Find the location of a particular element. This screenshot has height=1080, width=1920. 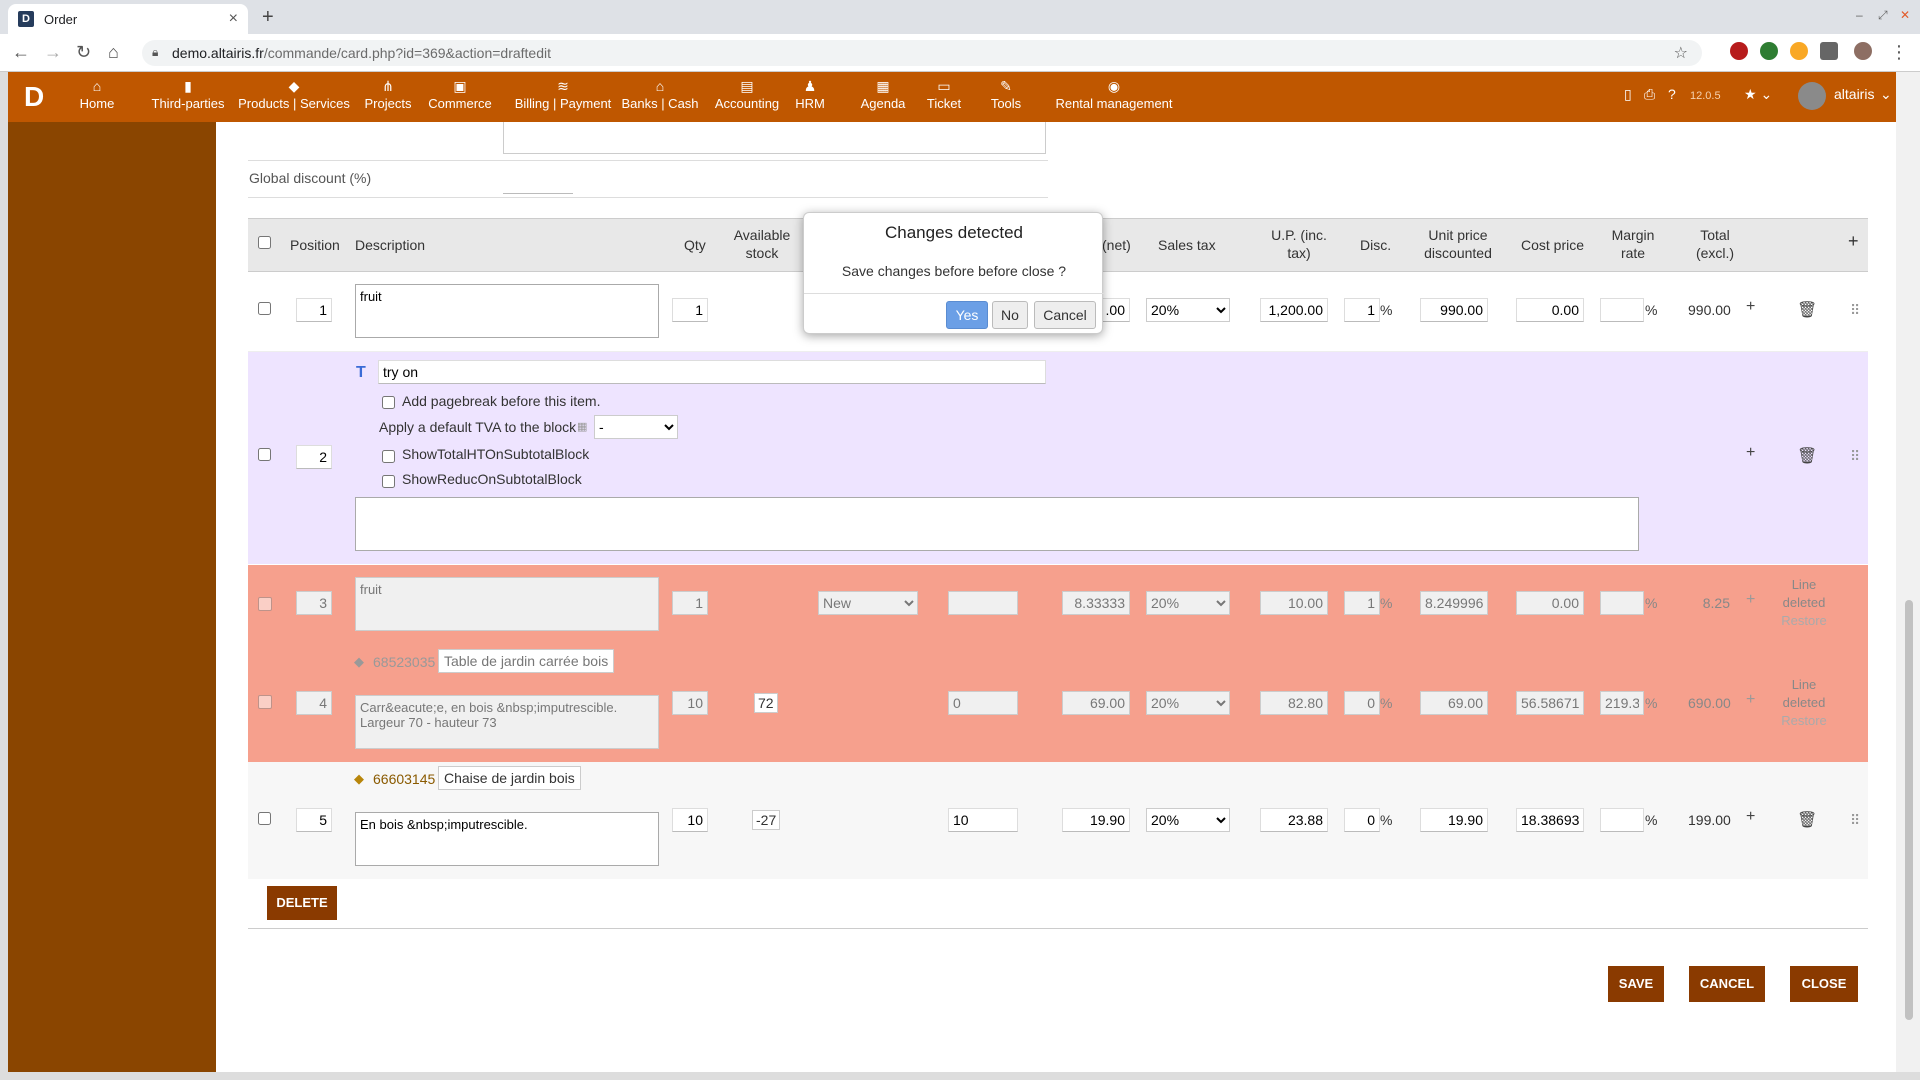

net-price-input is located at coordinates (1096, 820).